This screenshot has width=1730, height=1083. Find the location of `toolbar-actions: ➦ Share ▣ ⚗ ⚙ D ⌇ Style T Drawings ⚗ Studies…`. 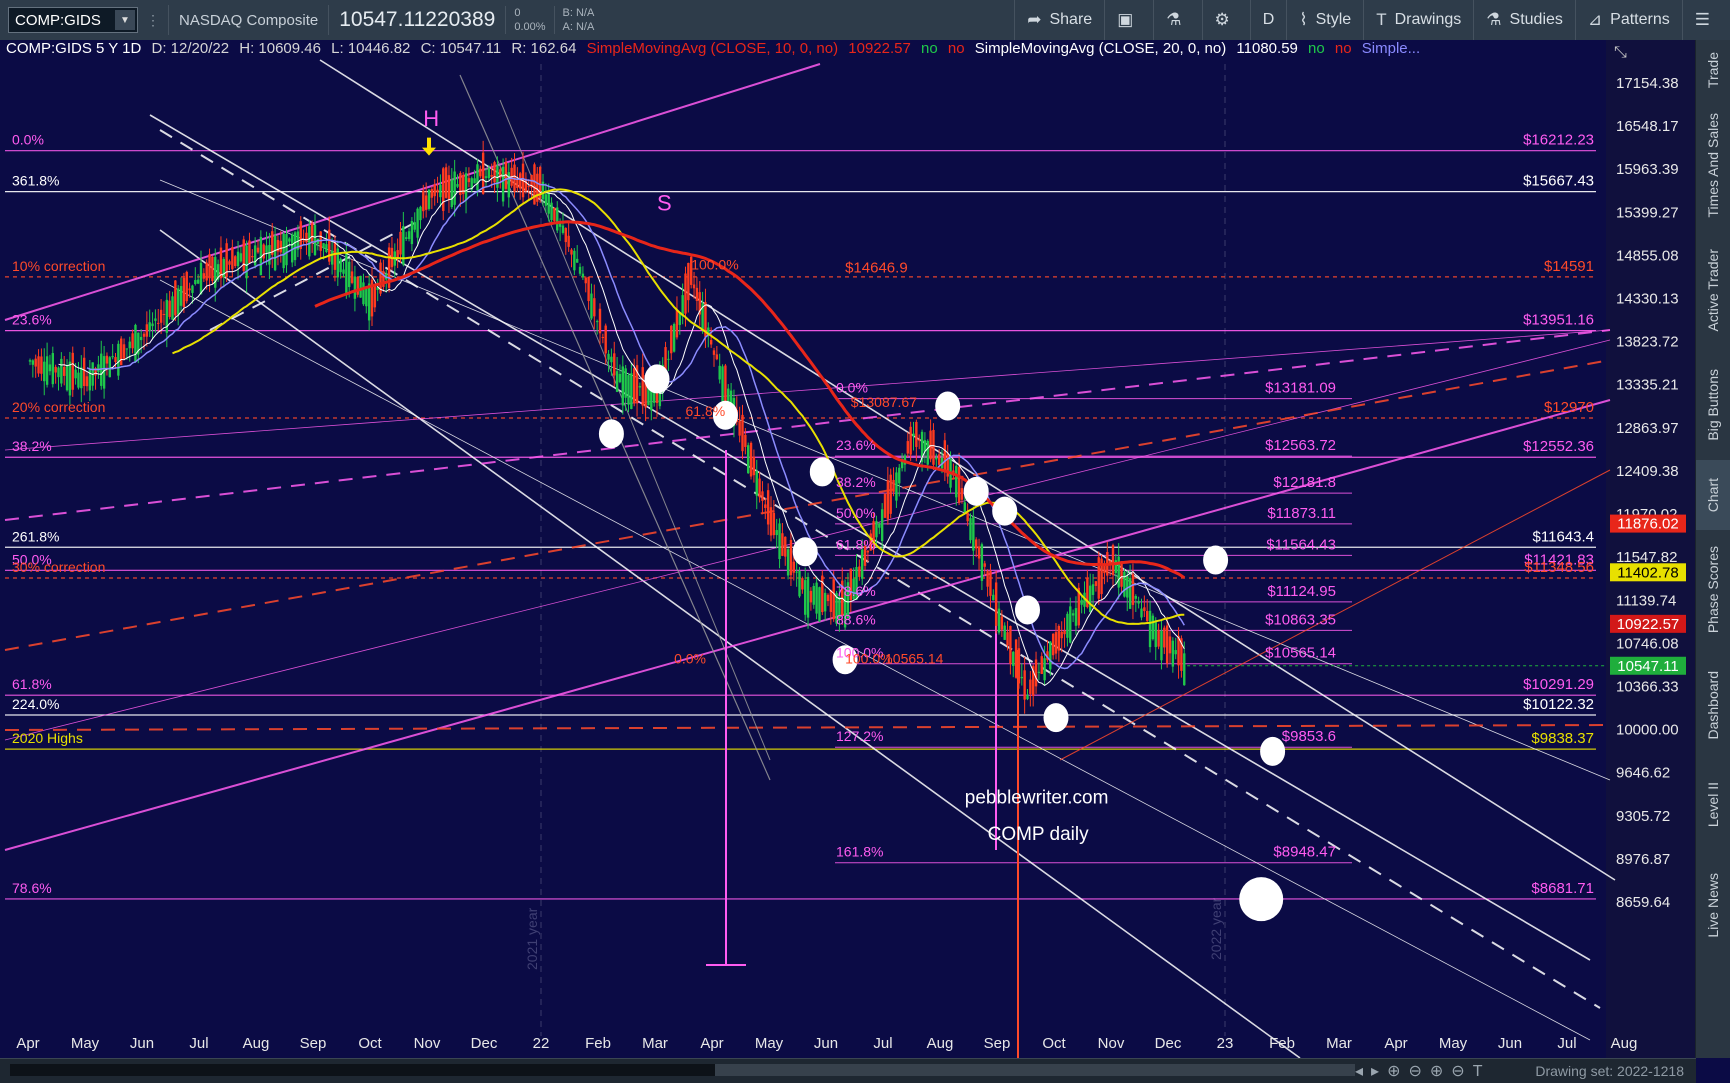

toolbar-actions: ➦ Share ▣ ⚗ ⚙ D ⌇ Style T Drawings ⚗ Studies… is located at coordinates (1372, 20).